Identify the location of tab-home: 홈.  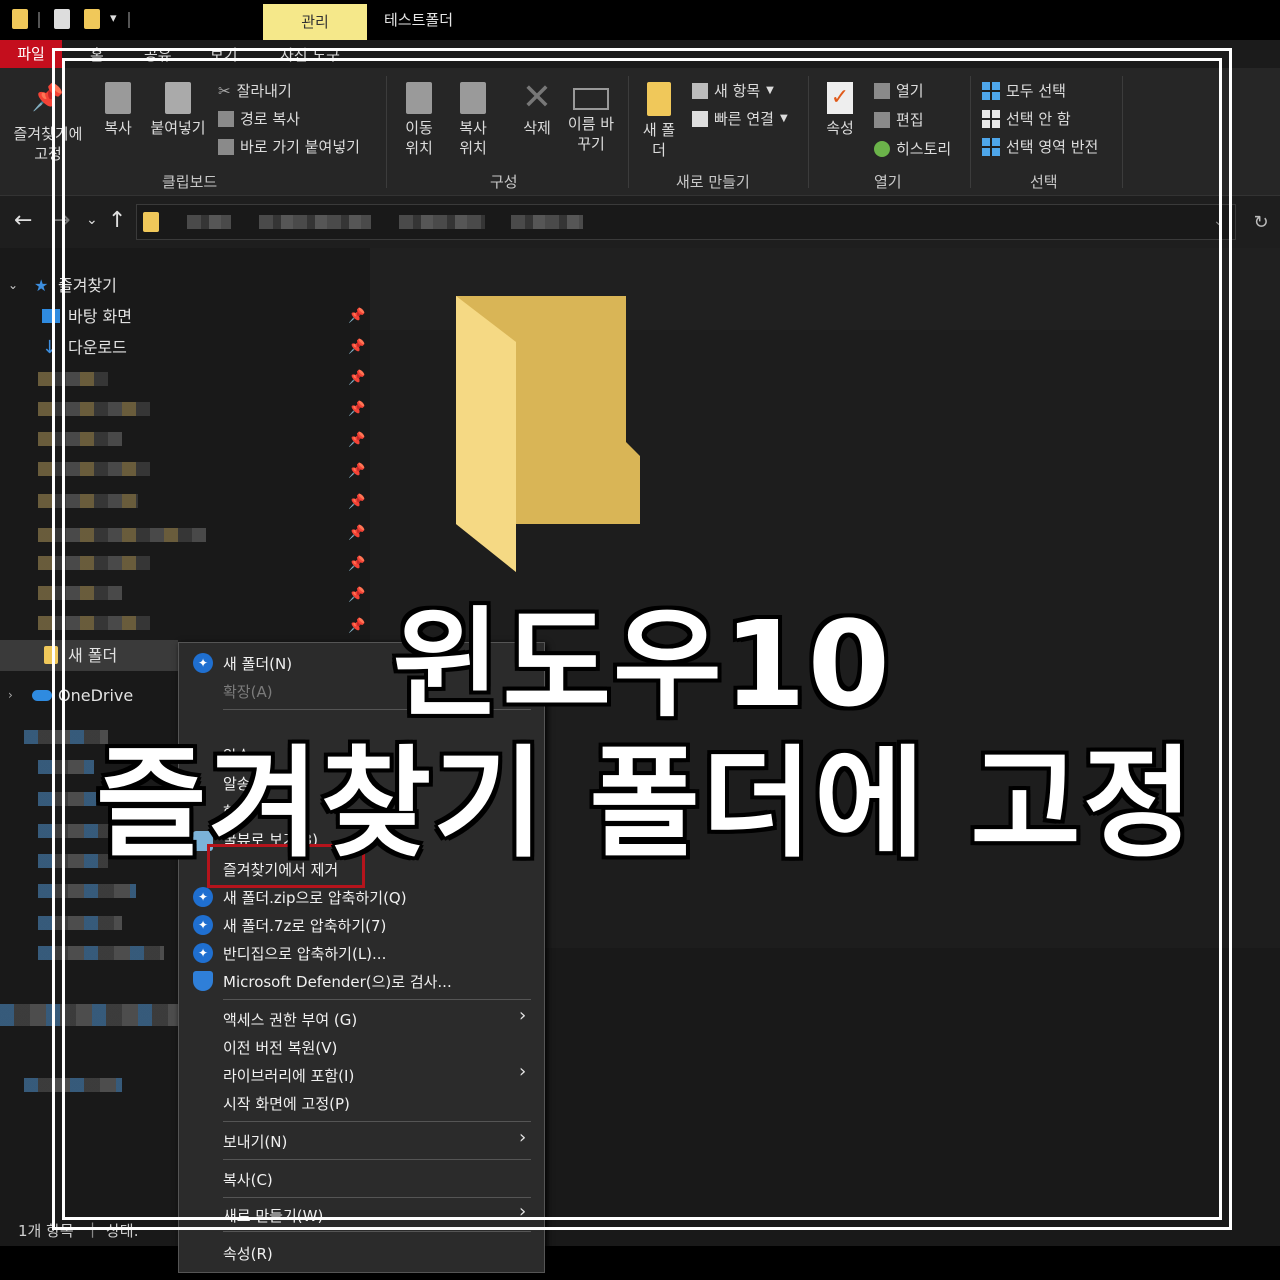
(97, 54).